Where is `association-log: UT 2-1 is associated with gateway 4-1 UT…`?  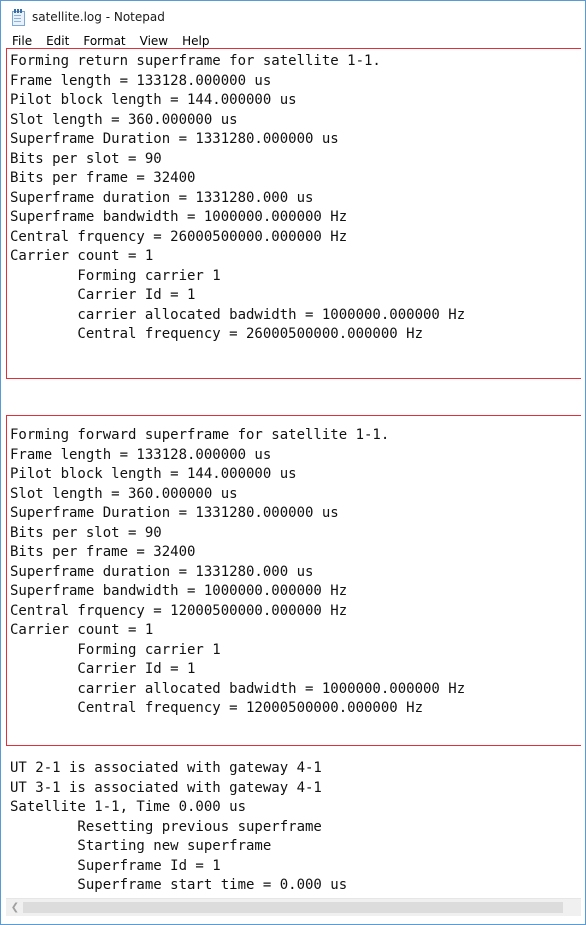
association-log: UT 2-1 is associated with gateway 4-1 UT… is located at coordinates (179, 826).